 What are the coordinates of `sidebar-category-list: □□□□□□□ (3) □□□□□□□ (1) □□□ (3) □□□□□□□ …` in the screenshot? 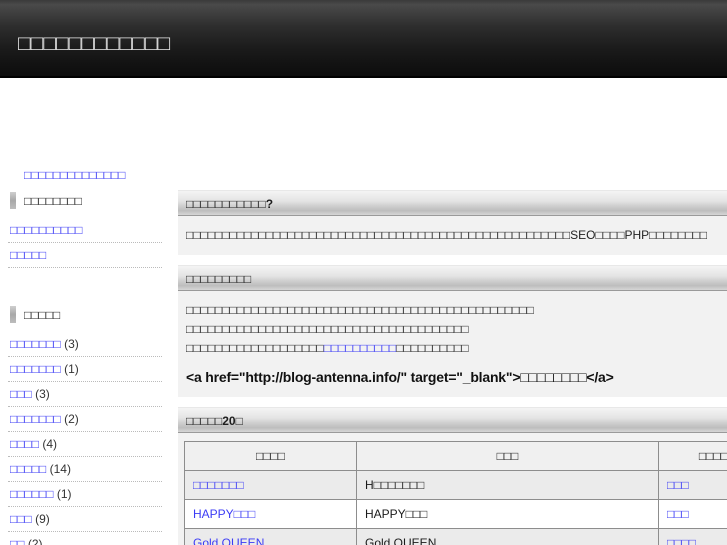 It's located at (85, 438).